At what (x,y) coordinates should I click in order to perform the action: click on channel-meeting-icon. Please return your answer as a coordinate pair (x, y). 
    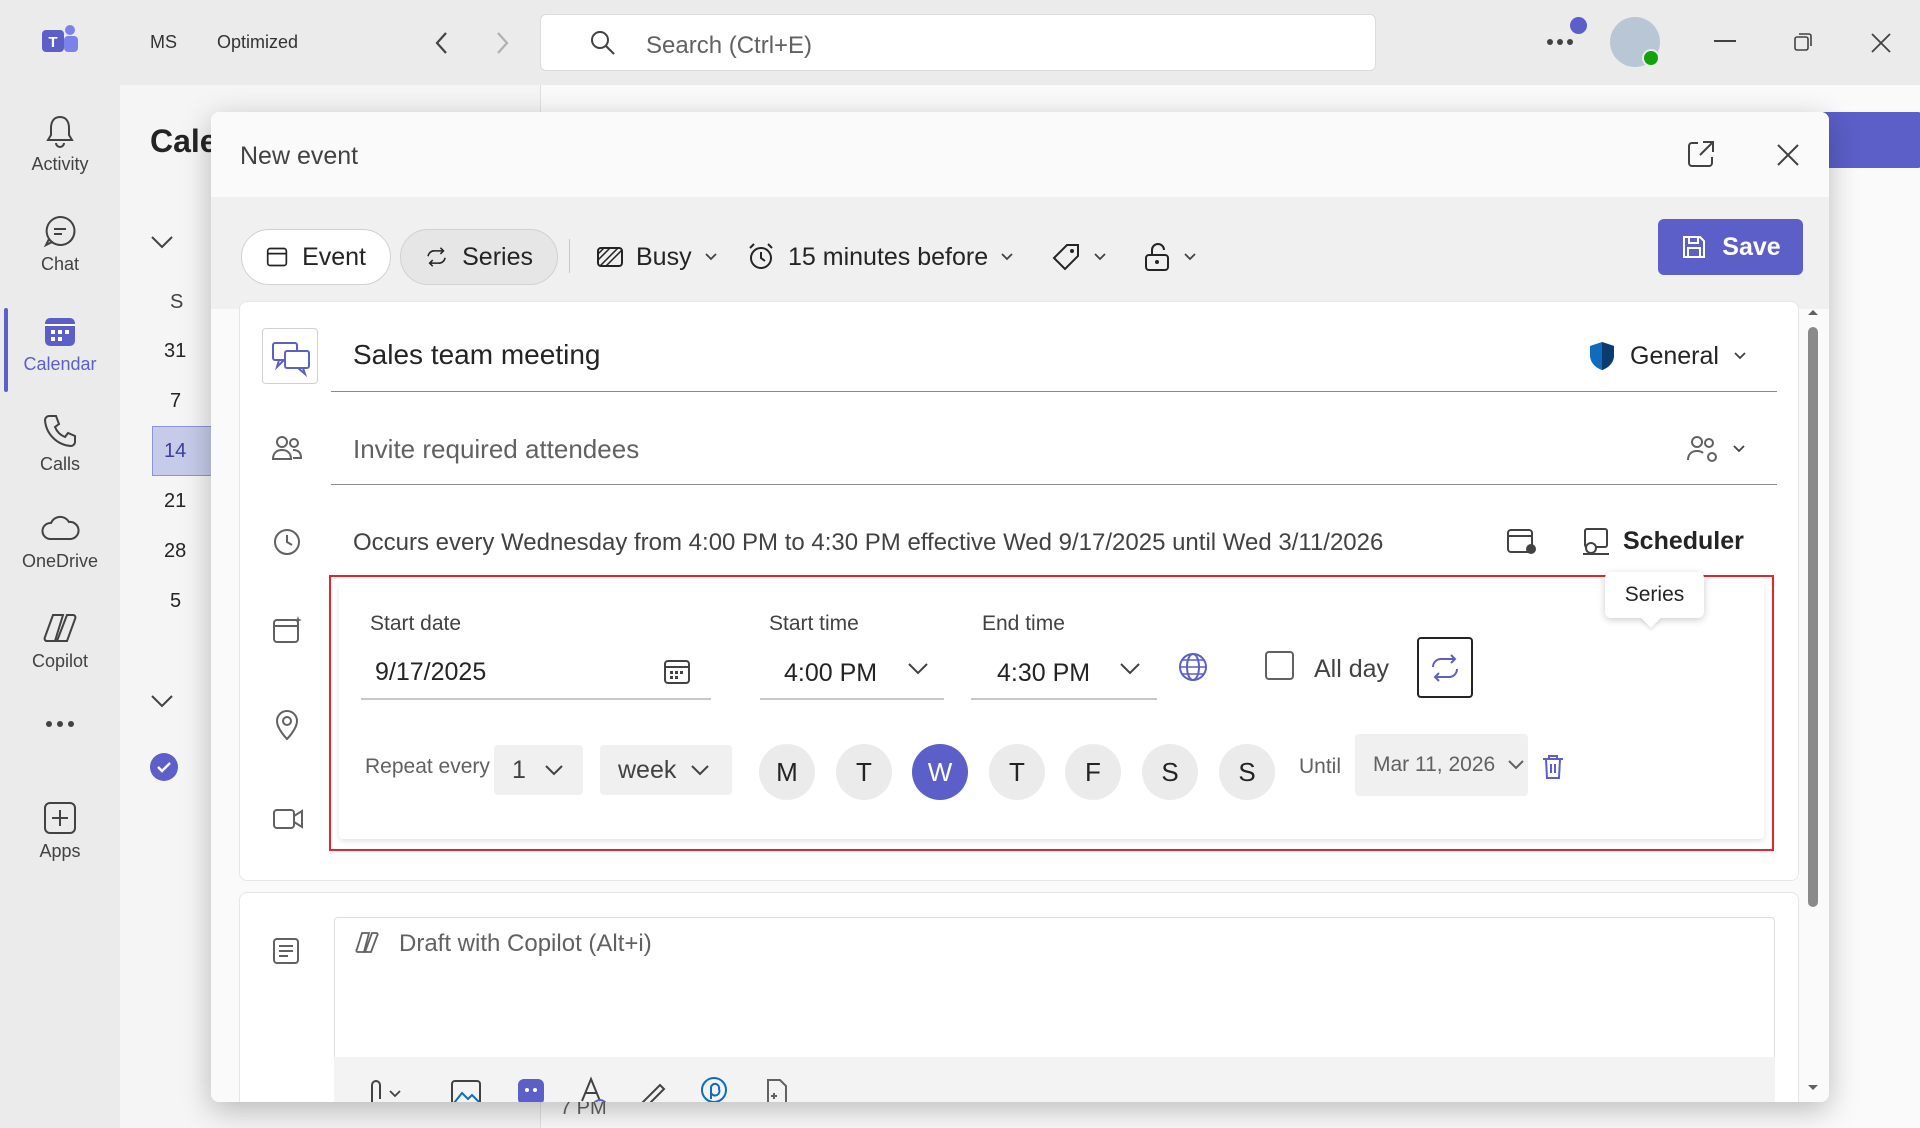
    Looking at the image, I should click on (290, 356).